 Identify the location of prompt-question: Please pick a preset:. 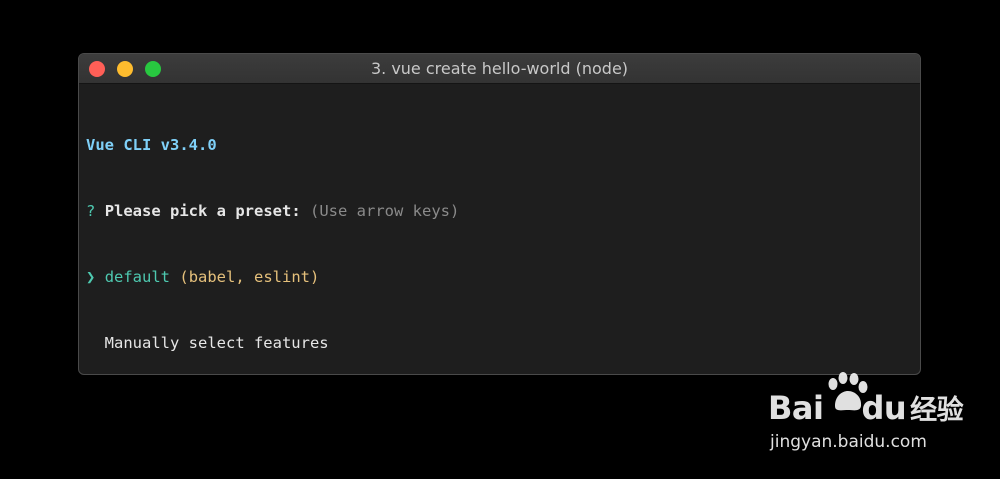
(202, 211).